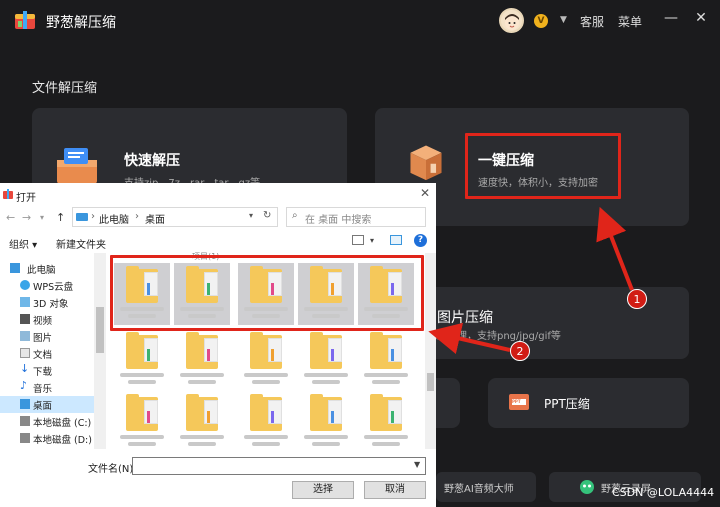 The image size is (720, 507). I want to click on watermark: CSDN @LOLA4444, so click(663, 492).